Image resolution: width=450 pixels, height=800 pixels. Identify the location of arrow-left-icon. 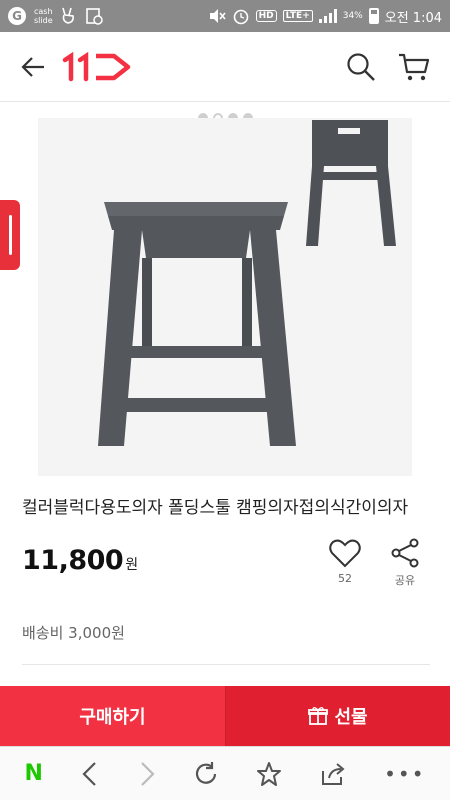
(33, 67).